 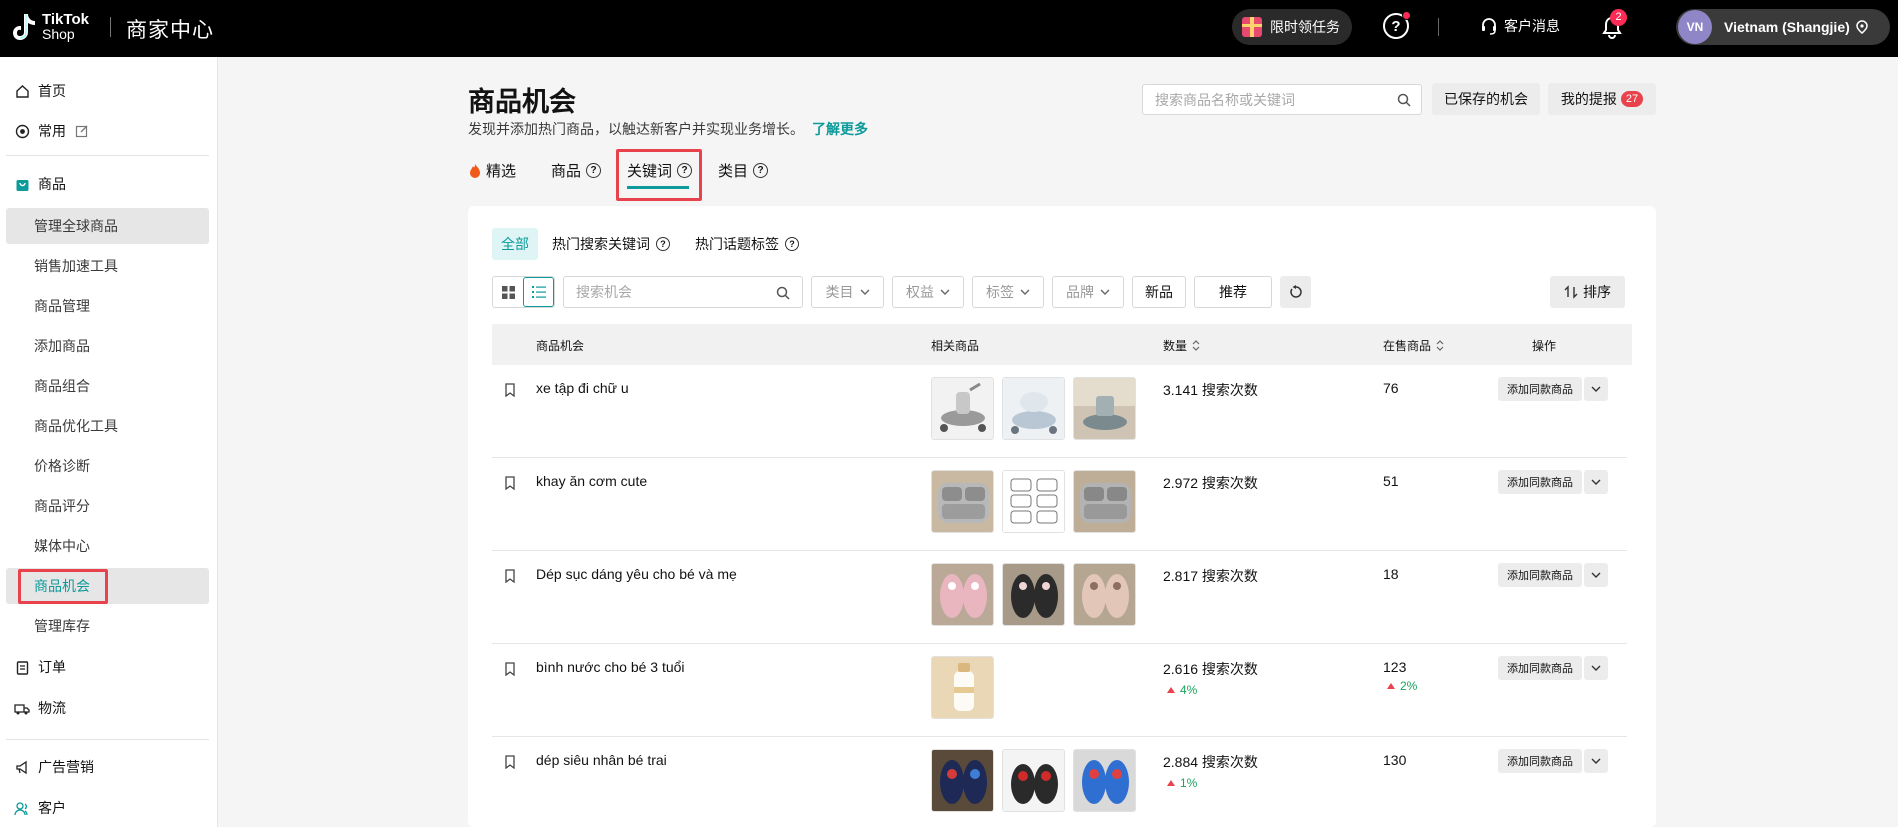 What do you see at coordinates (1695, 27) in the screenshot?
I see `avatar: VN` at bounding box center [1695, 27].